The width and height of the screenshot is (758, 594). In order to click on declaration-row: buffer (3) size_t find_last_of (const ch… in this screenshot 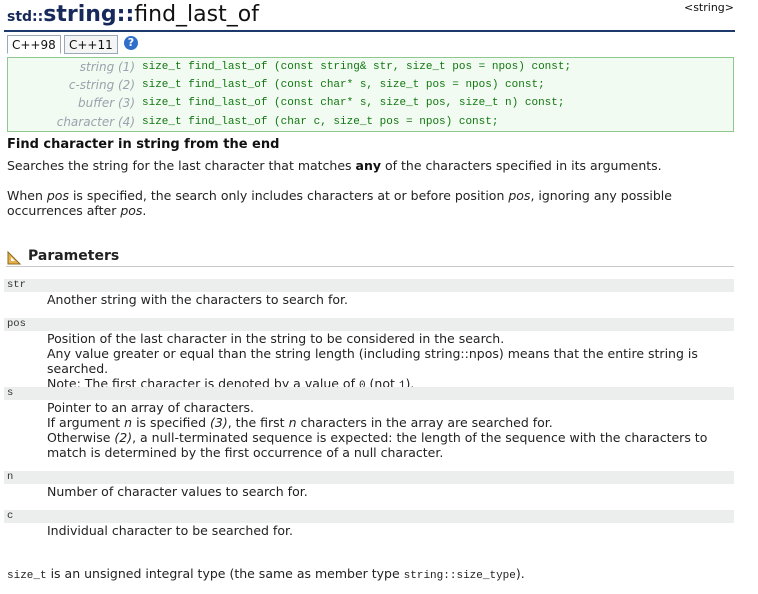, I will do `click(370, 103)`.